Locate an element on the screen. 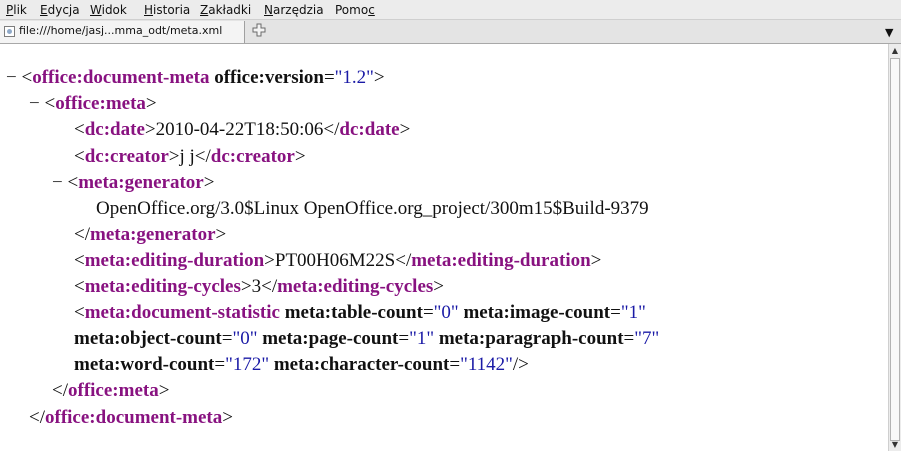 The width and height of the screenshot is (901, 451). xml-punct: /> is located at coordinates (520, 364).